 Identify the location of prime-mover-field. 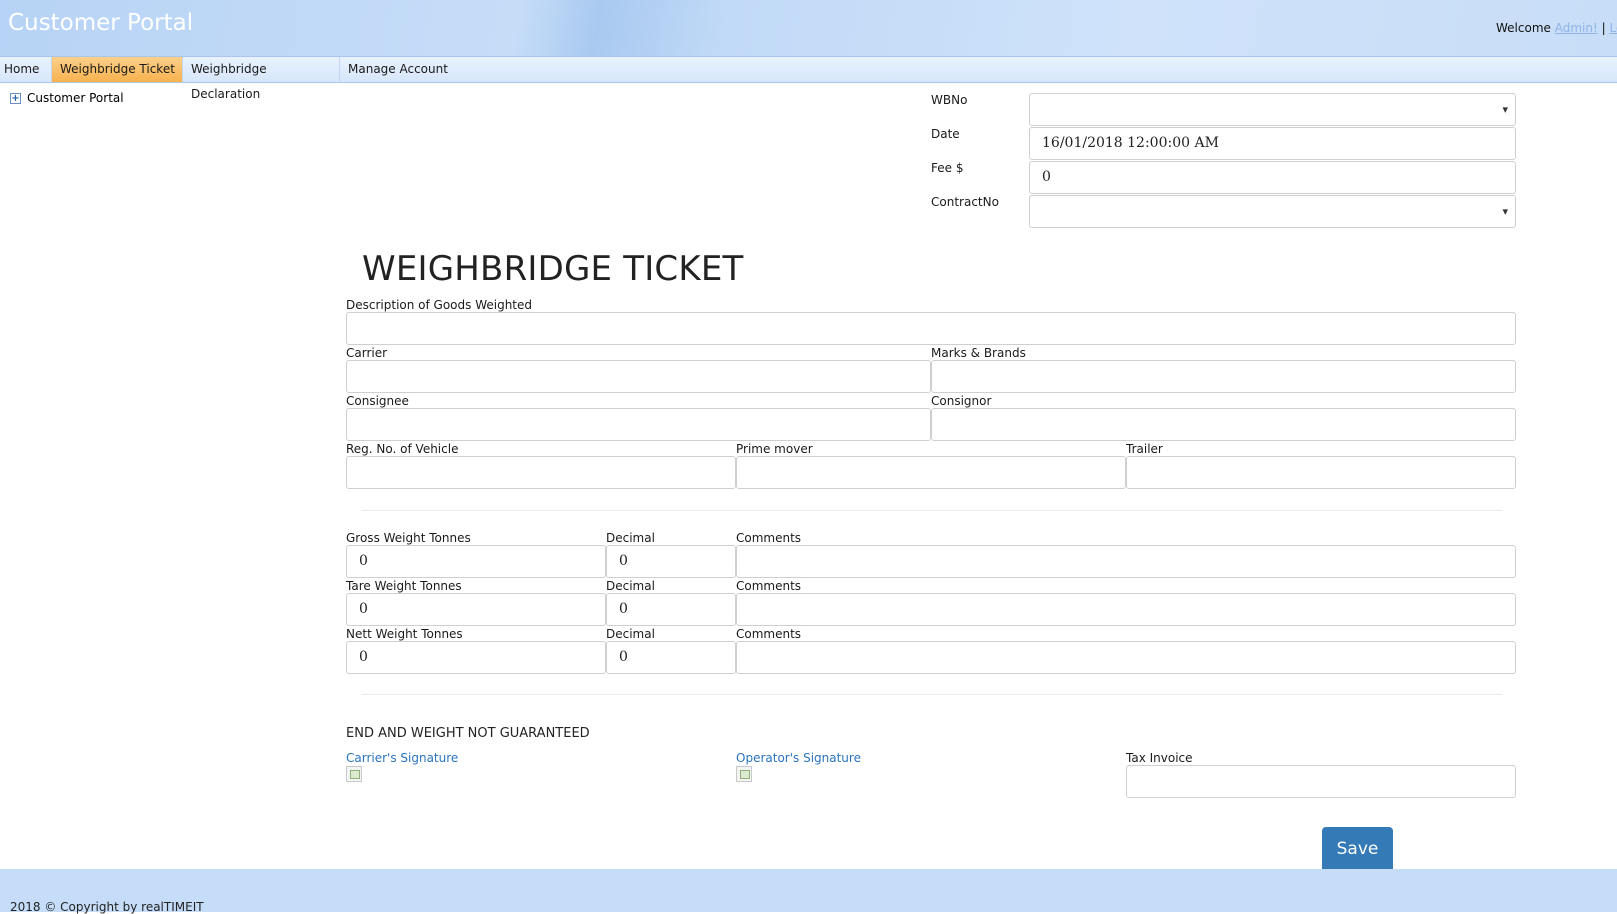
(931, 472).